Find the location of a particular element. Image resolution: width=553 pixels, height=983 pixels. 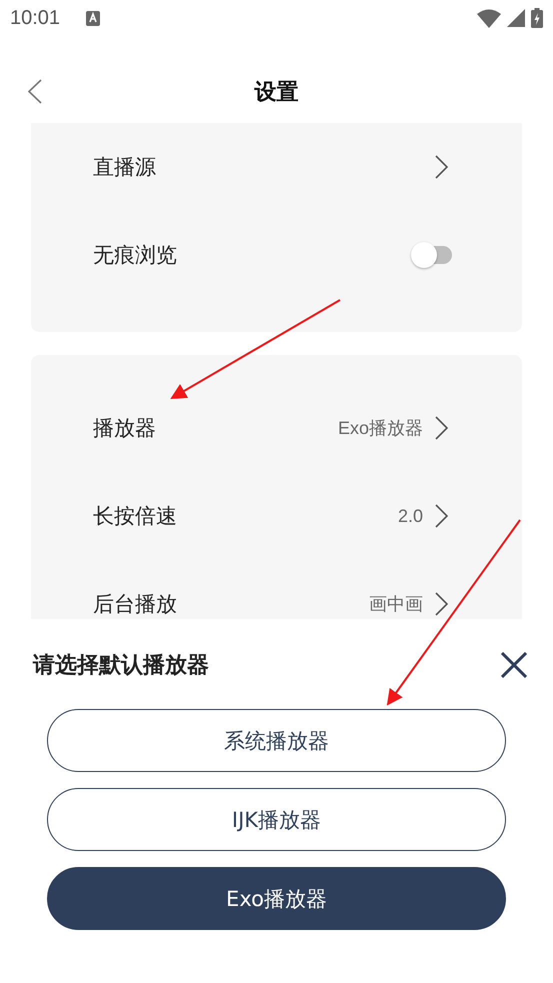

player-option: Exo播放器 is located at coordinates (276, 898).